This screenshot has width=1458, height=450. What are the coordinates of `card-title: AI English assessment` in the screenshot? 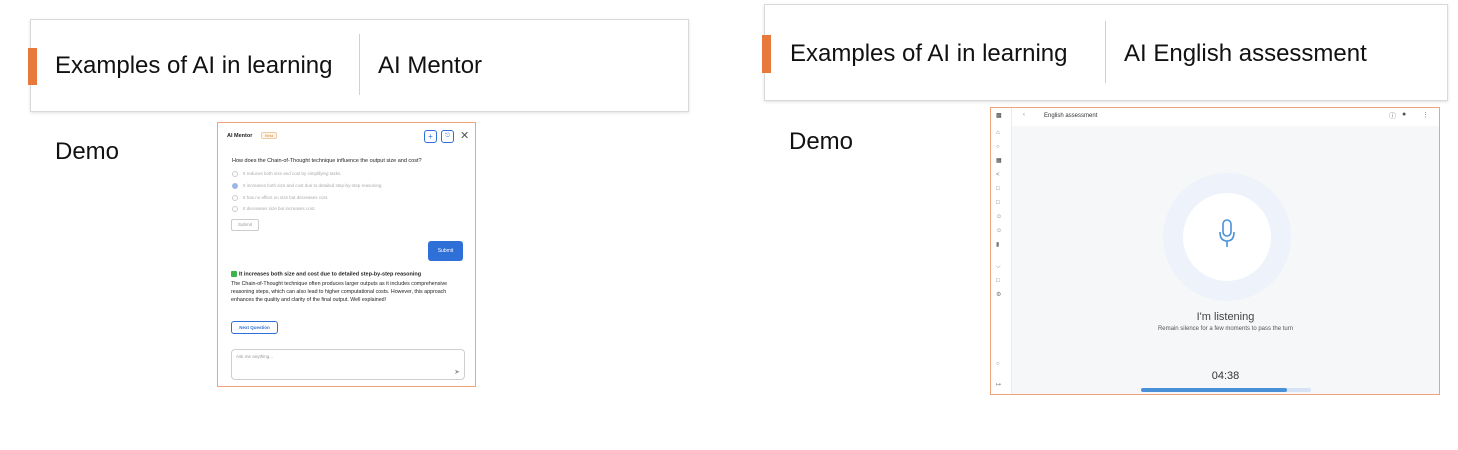 It's located at (1245, 53).